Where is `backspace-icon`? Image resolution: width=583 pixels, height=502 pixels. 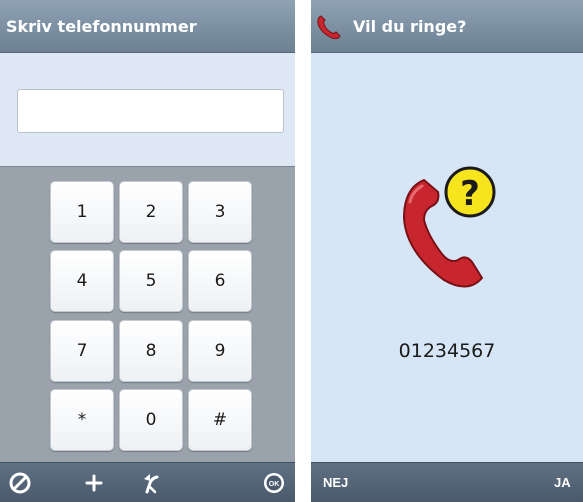
backspace-icon is located at coordinates (151, 483).